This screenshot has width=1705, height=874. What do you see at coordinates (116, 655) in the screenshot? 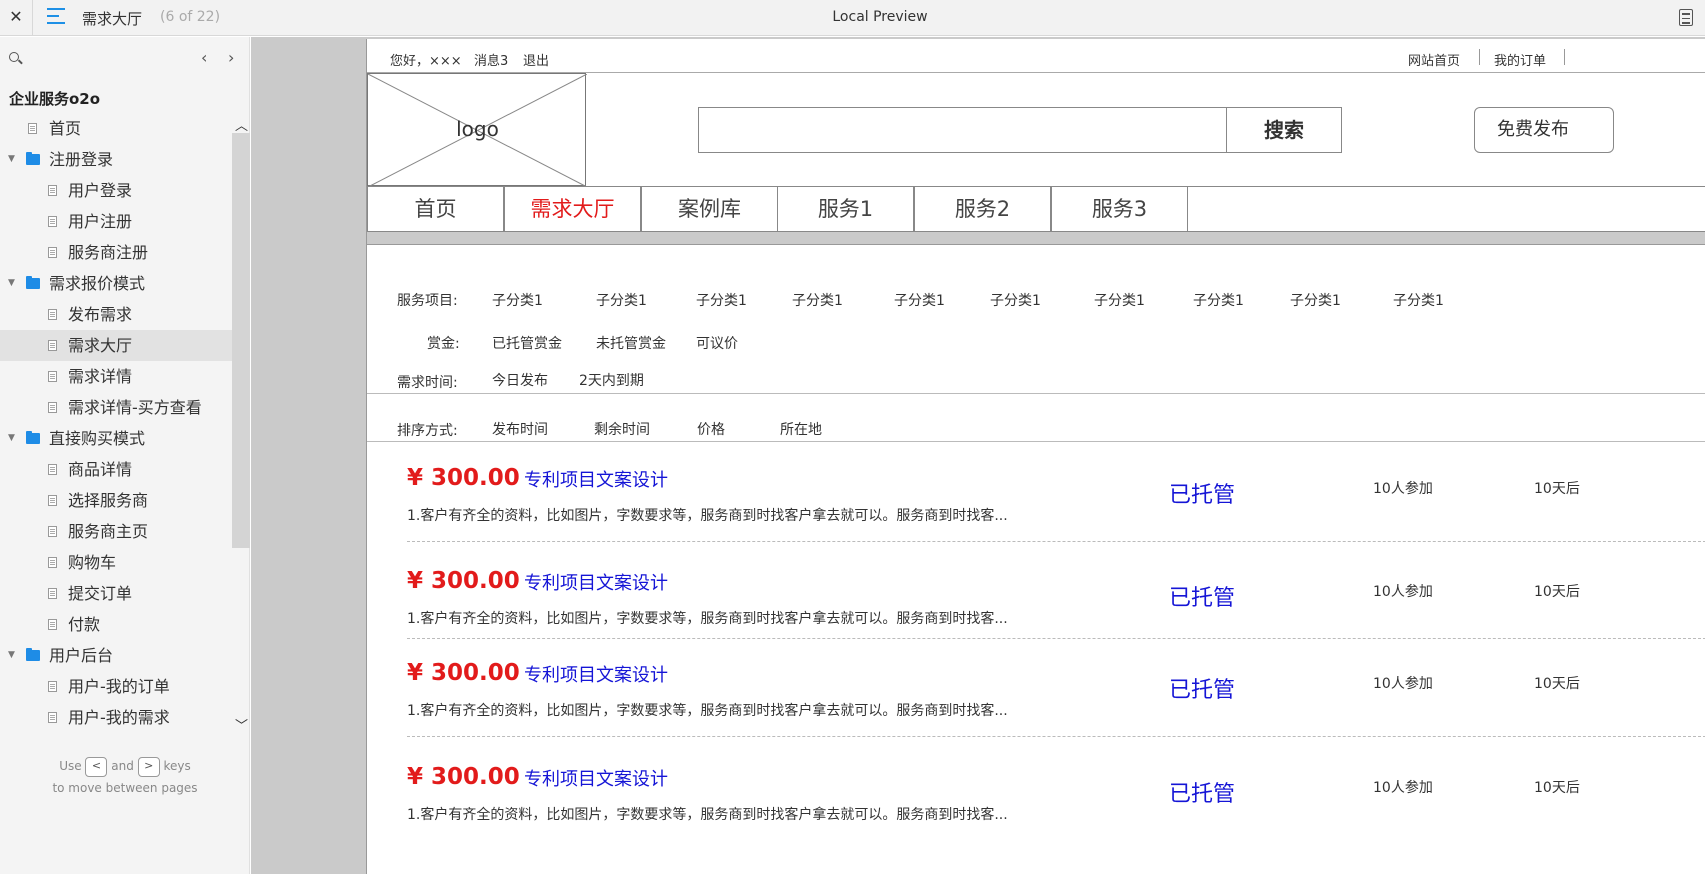
I see `tree-folder: ▼ 用户后台` at bounding box center [116, 655].